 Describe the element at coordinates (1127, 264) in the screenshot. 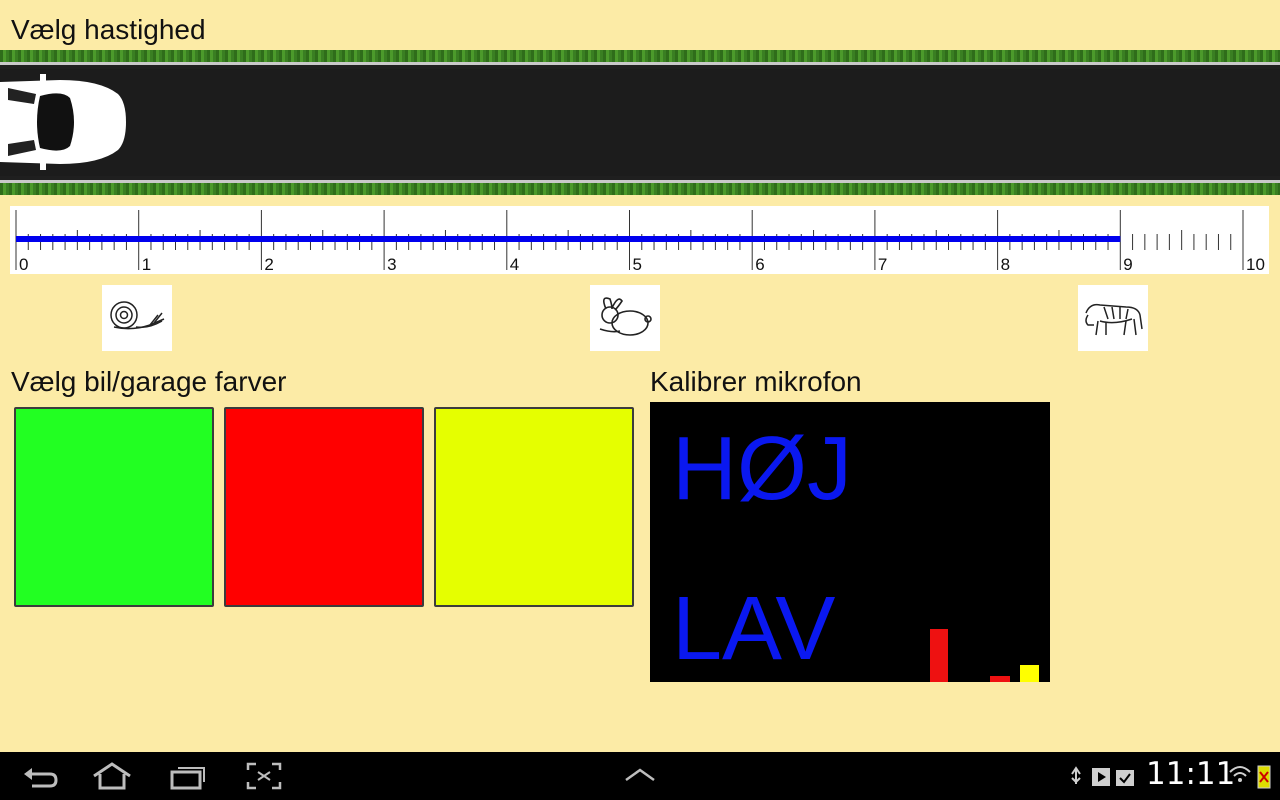

I see `ruler-label: 9` at that location.